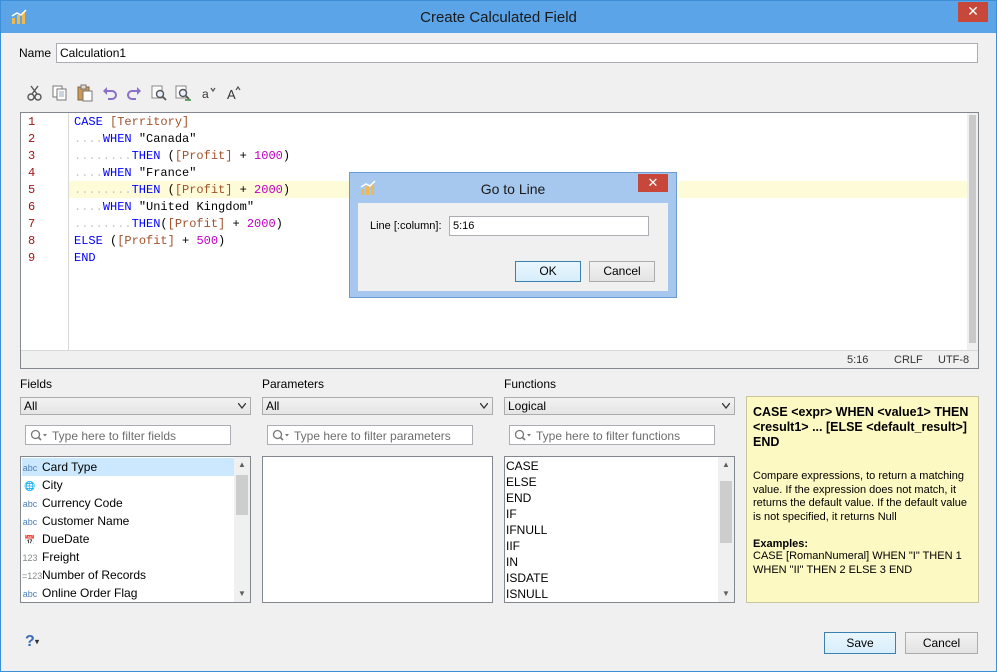  I want to click on calculated-number-icon: =123, so click(32, 576).